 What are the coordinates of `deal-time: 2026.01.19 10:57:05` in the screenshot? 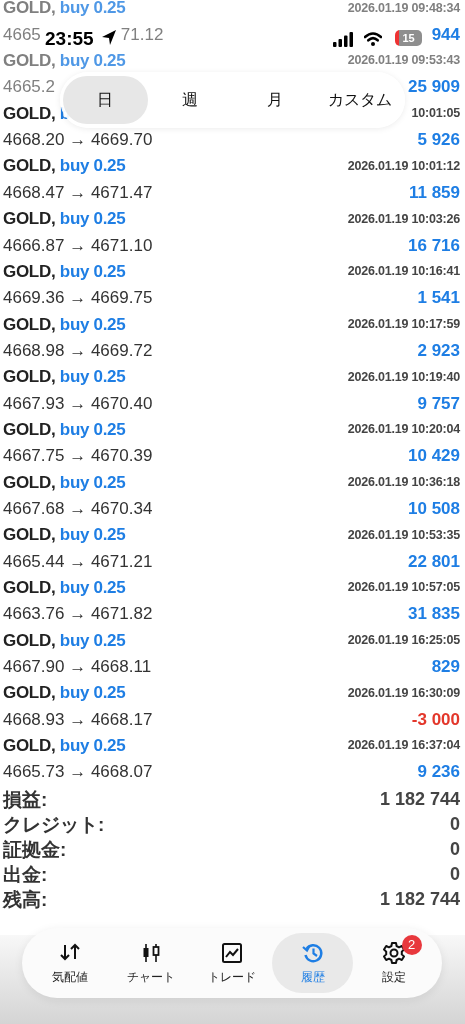 It's located at (403, 588).